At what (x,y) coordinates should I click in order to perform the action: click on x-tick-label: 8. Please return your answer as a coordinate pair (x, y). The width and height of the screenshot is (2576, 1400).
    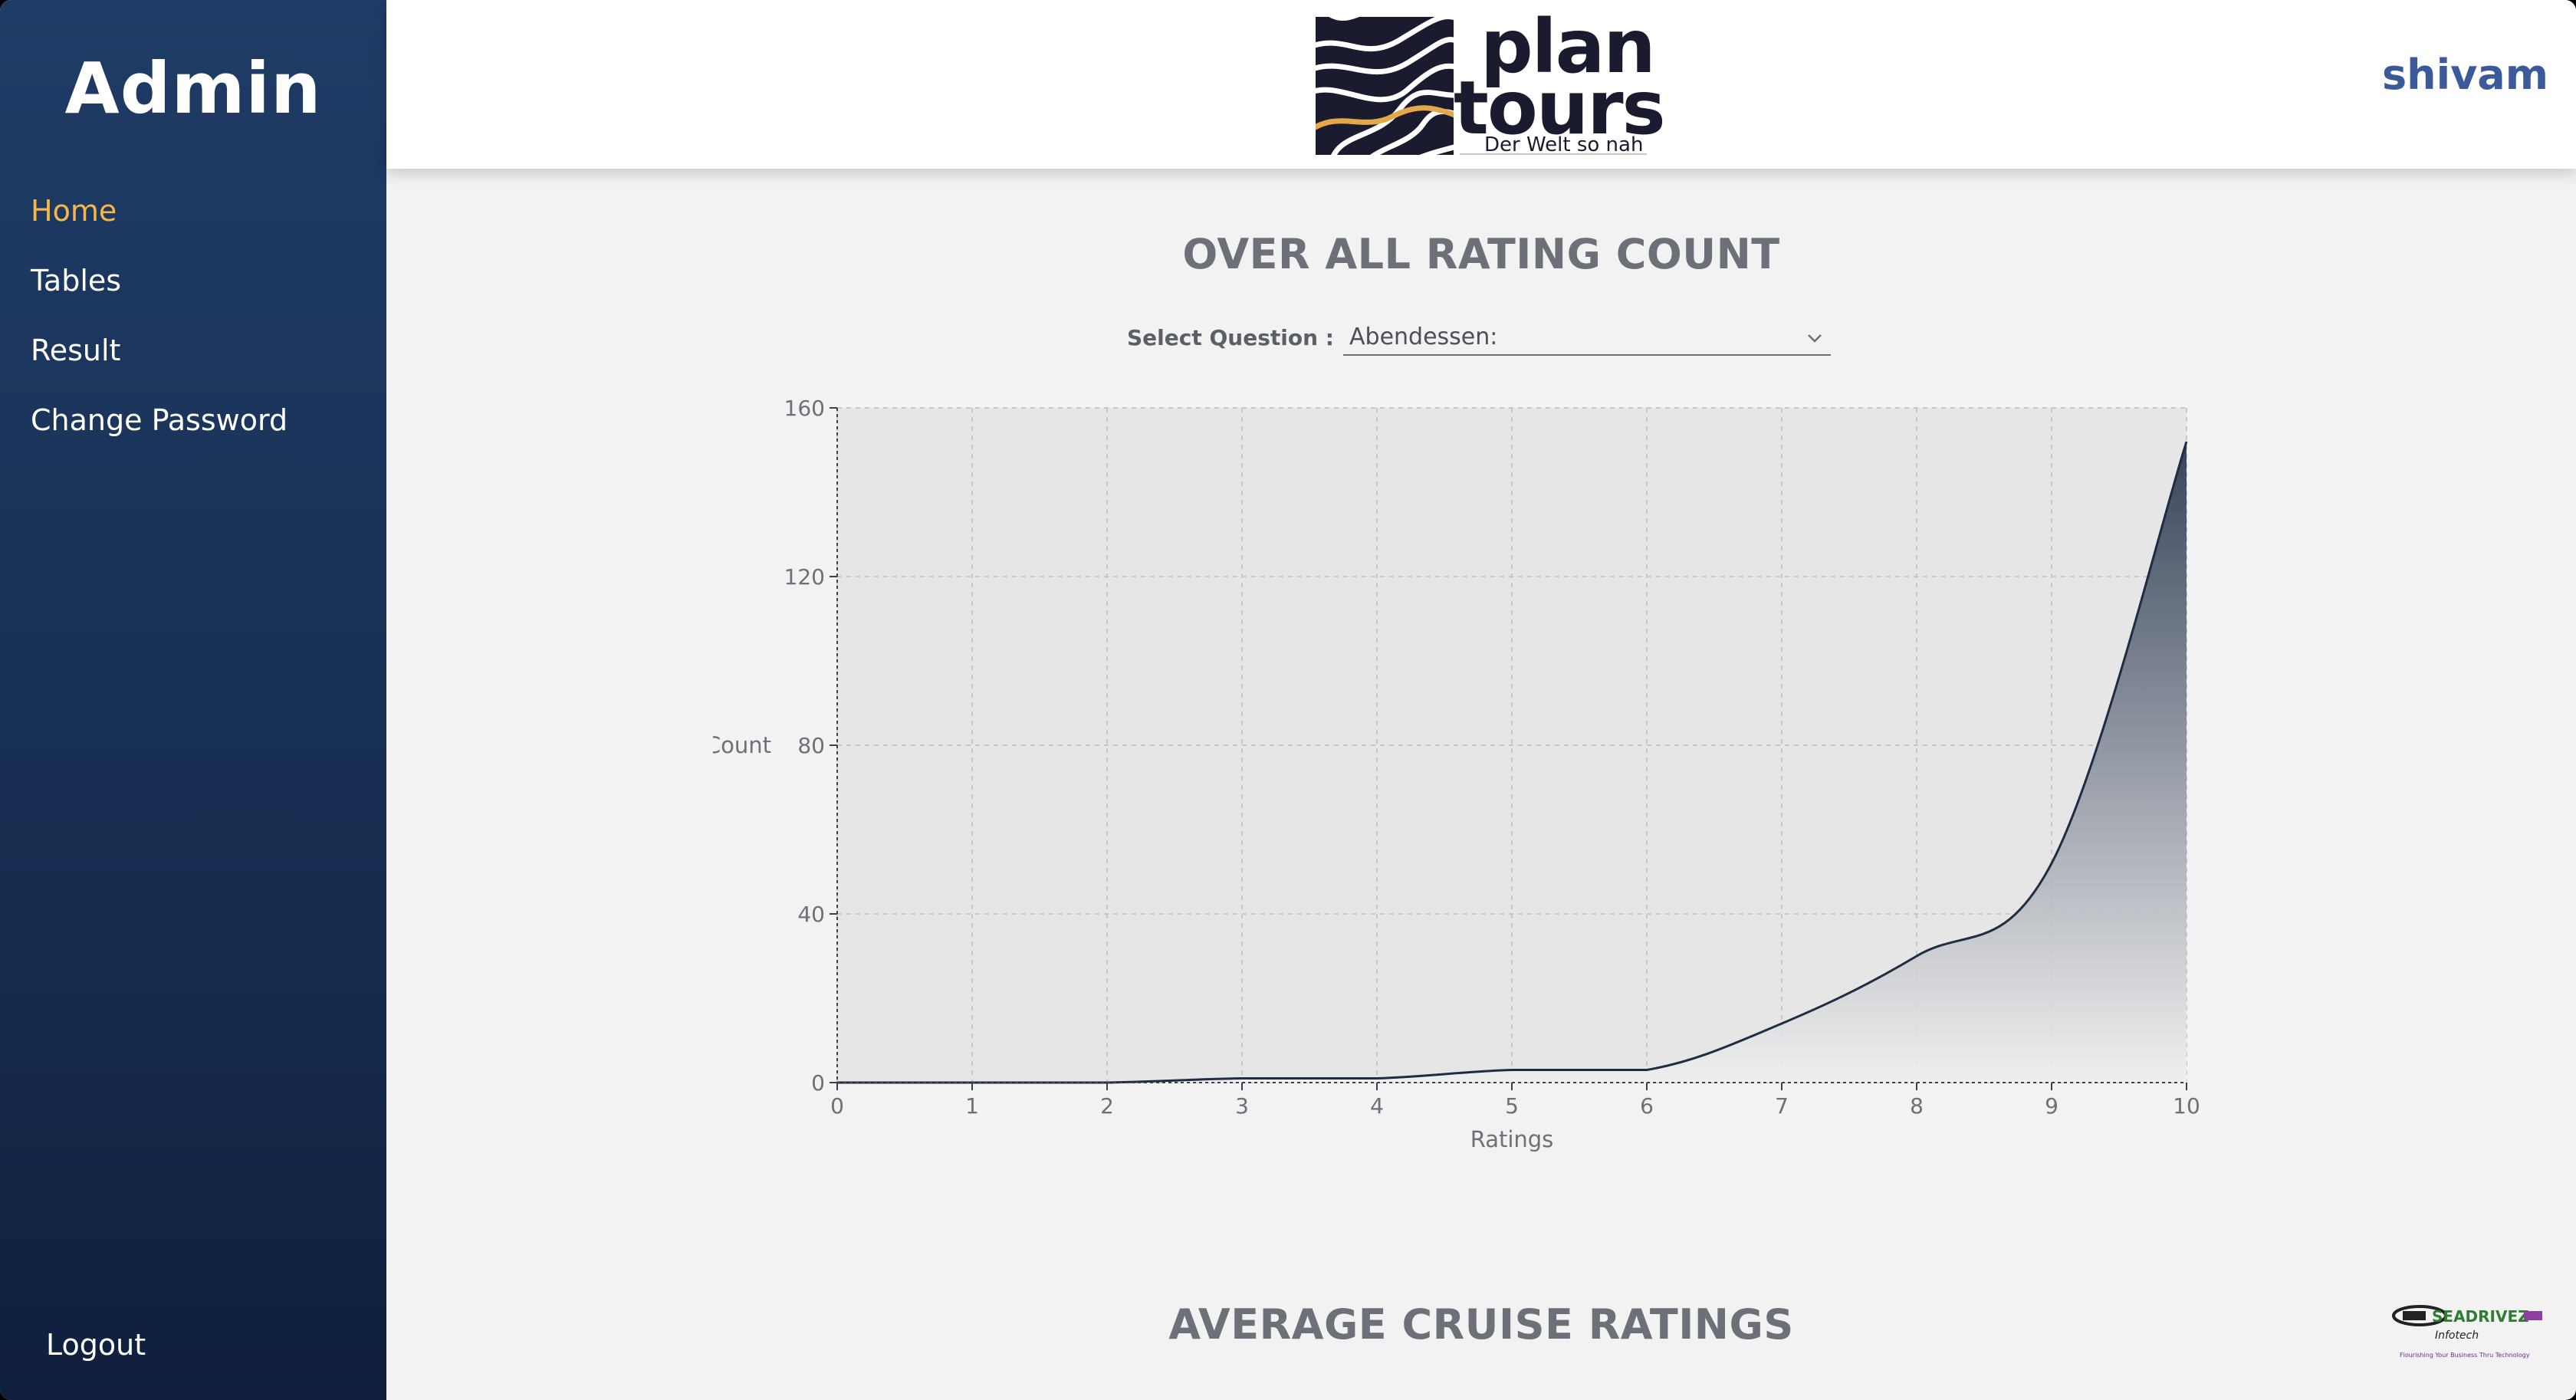
    Looking at the image, I should click on (1917, 1106).